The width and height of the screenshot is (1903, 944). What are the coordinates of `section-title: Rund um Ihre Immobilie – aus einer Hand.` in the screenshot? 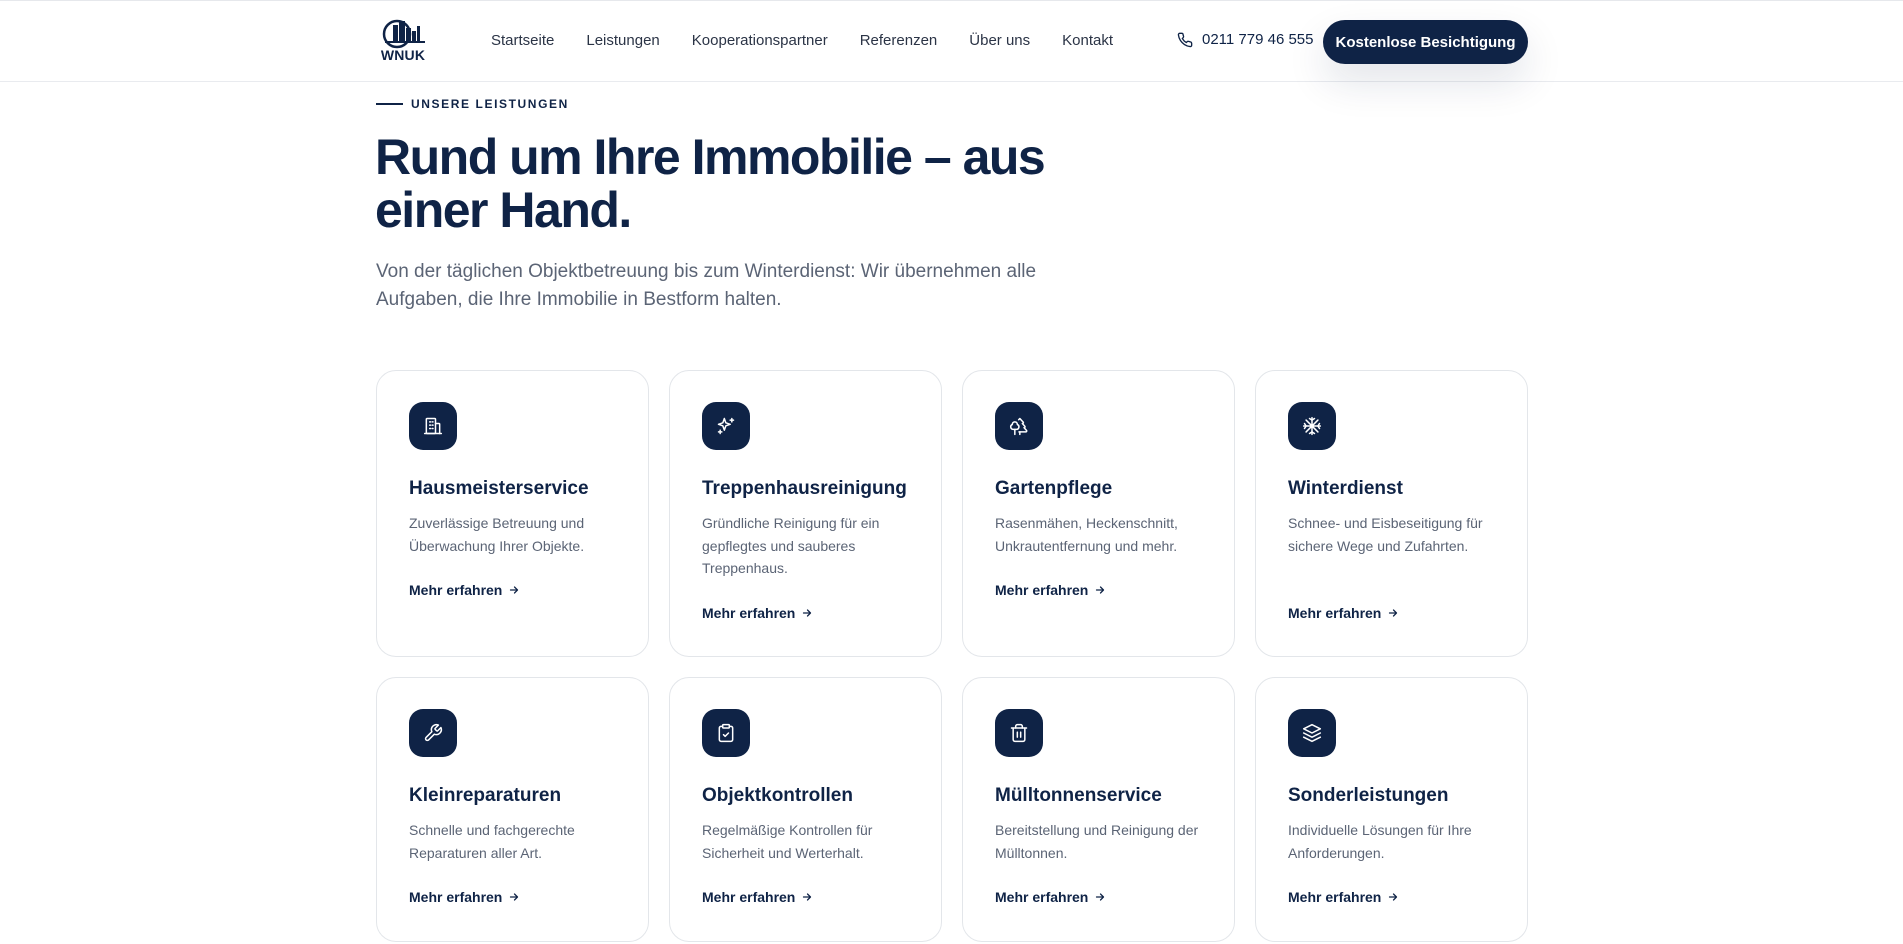 It's located at (710, 183).